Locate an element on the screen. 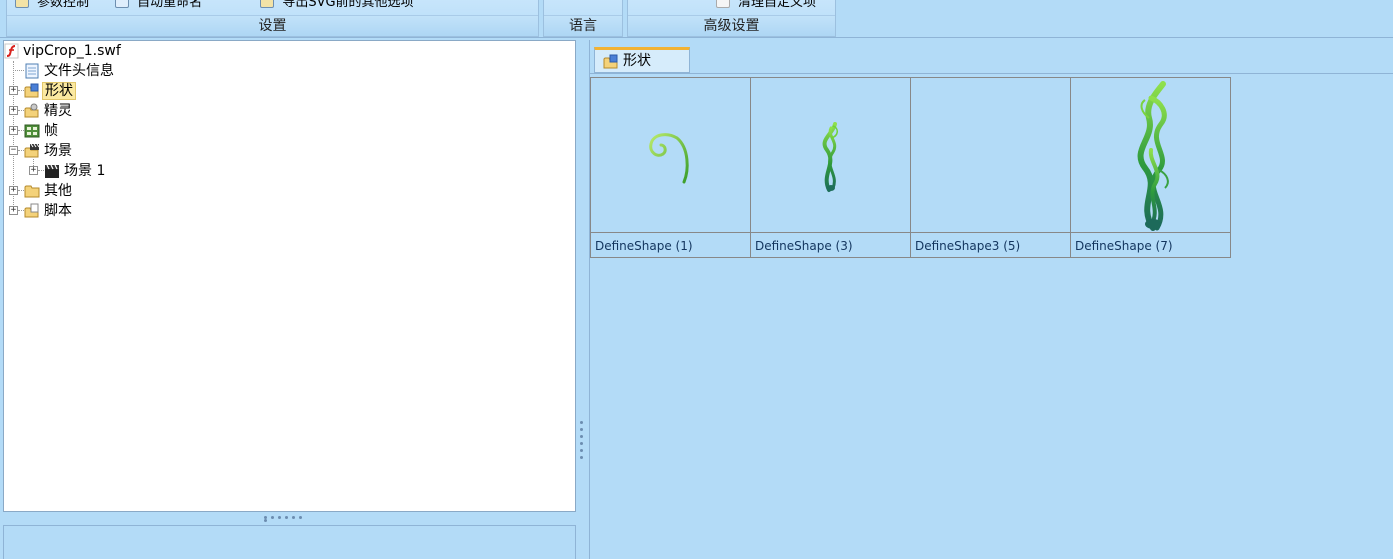  settings-icon is located at coordinates (22, 4).